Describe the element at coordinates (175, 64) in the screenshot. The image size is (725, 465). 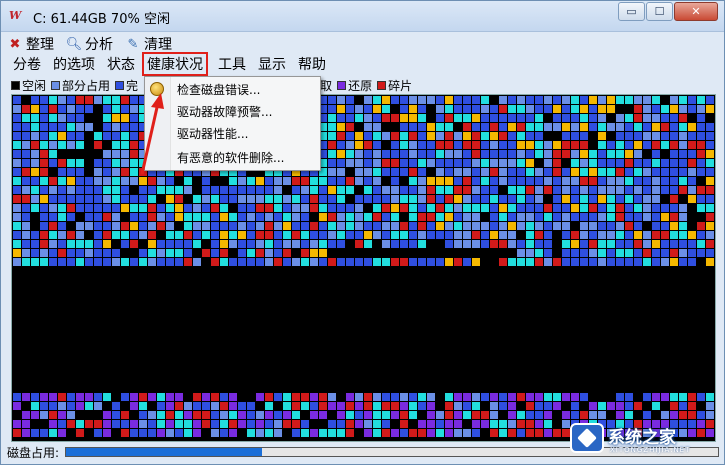
I see `menu-health: 健康状况` at that location.